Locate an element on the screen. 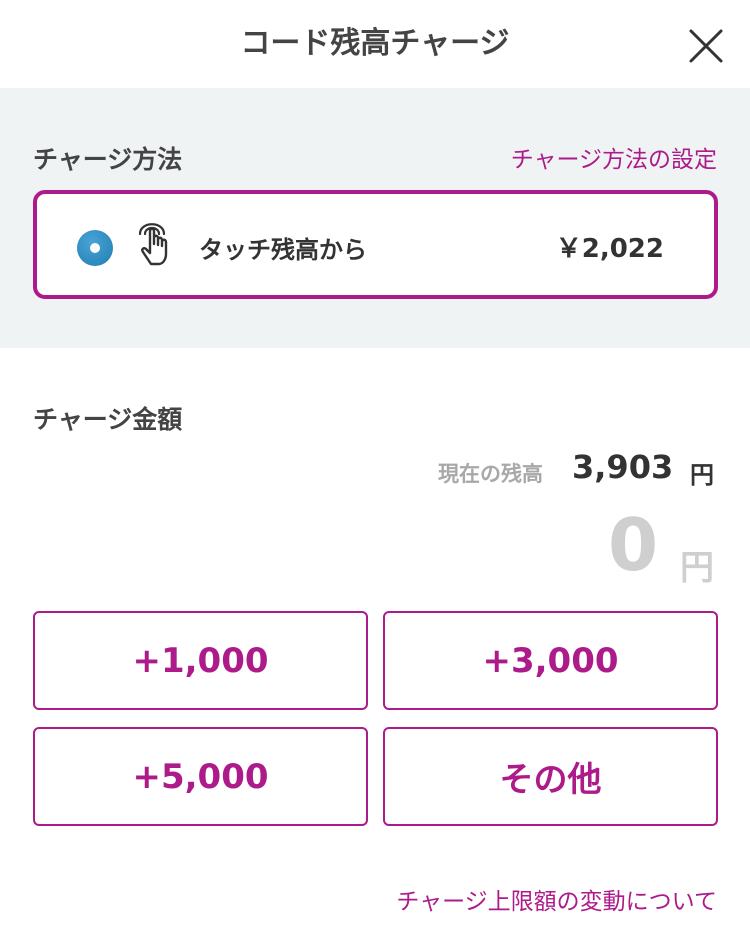 The width and height of the screenshot is (750, 942). charge-limit-link: チャージ上限額の変動について is located at coordinates (556, 899).